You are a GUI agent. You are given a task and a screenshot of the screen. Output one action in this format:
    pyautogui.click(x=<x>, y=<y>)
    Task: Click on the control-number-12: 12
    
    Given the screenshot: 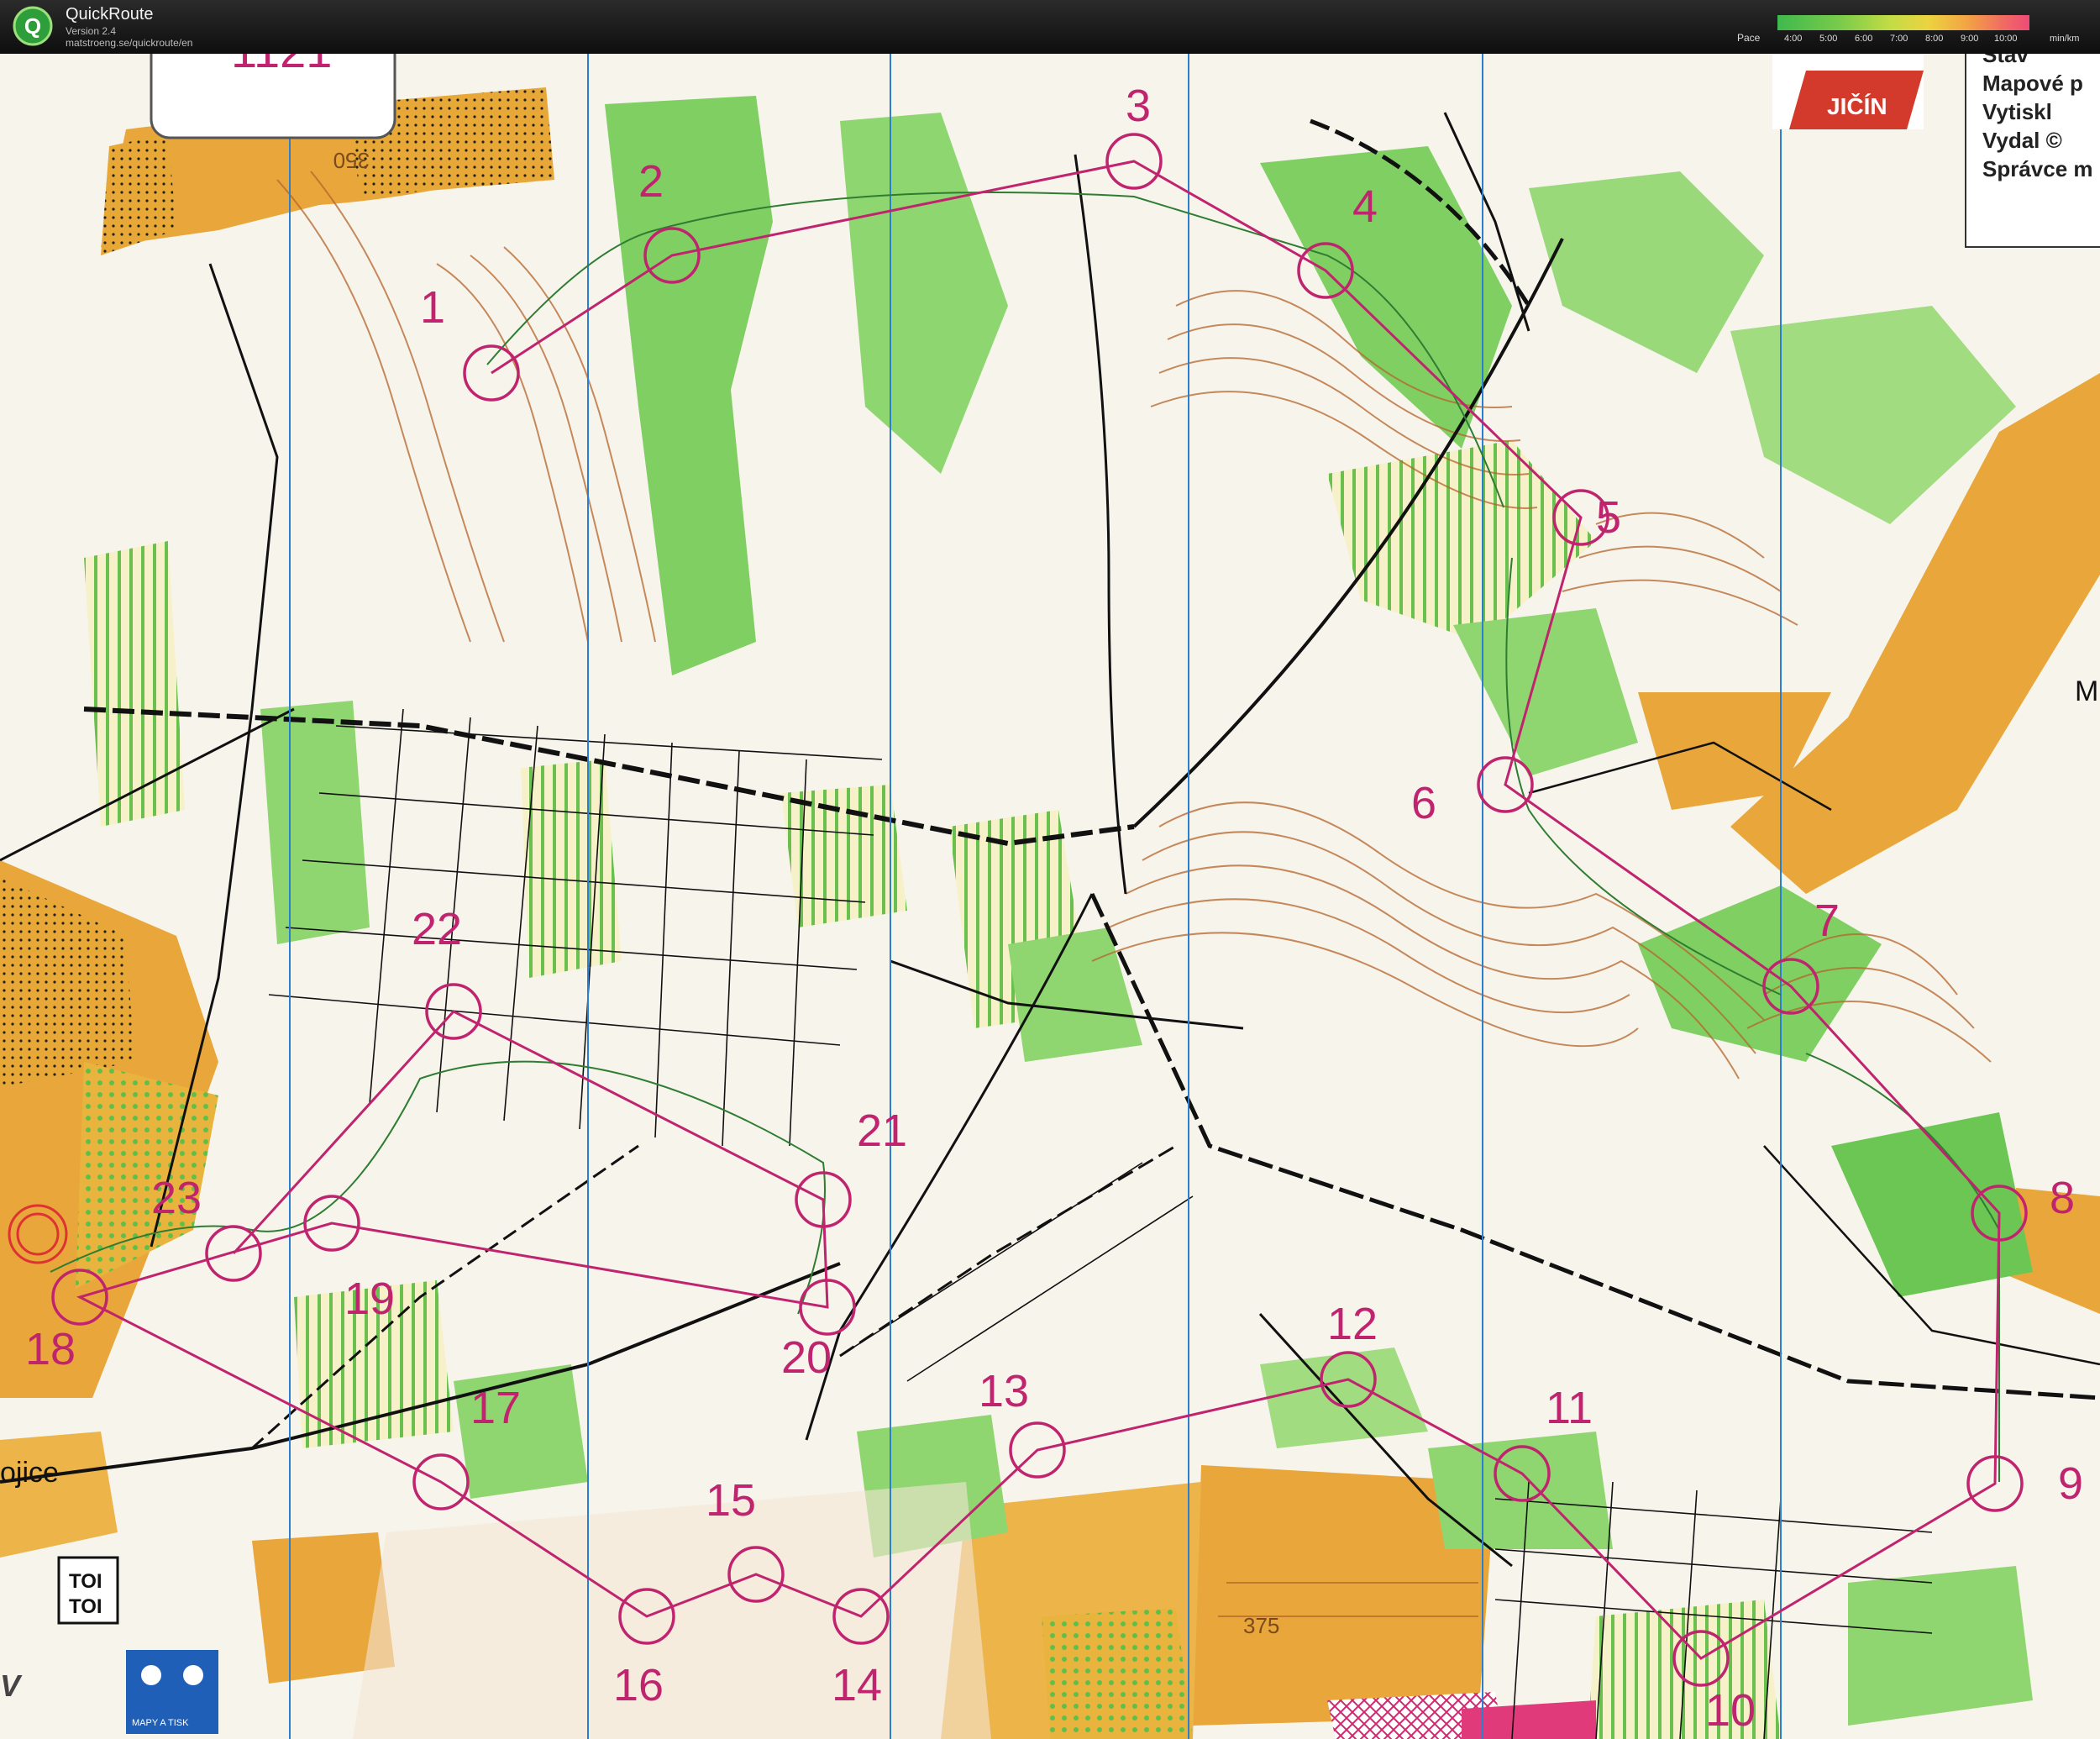 What is the action you would take?
    pyautogui.click(x=1352, y=1324)
    